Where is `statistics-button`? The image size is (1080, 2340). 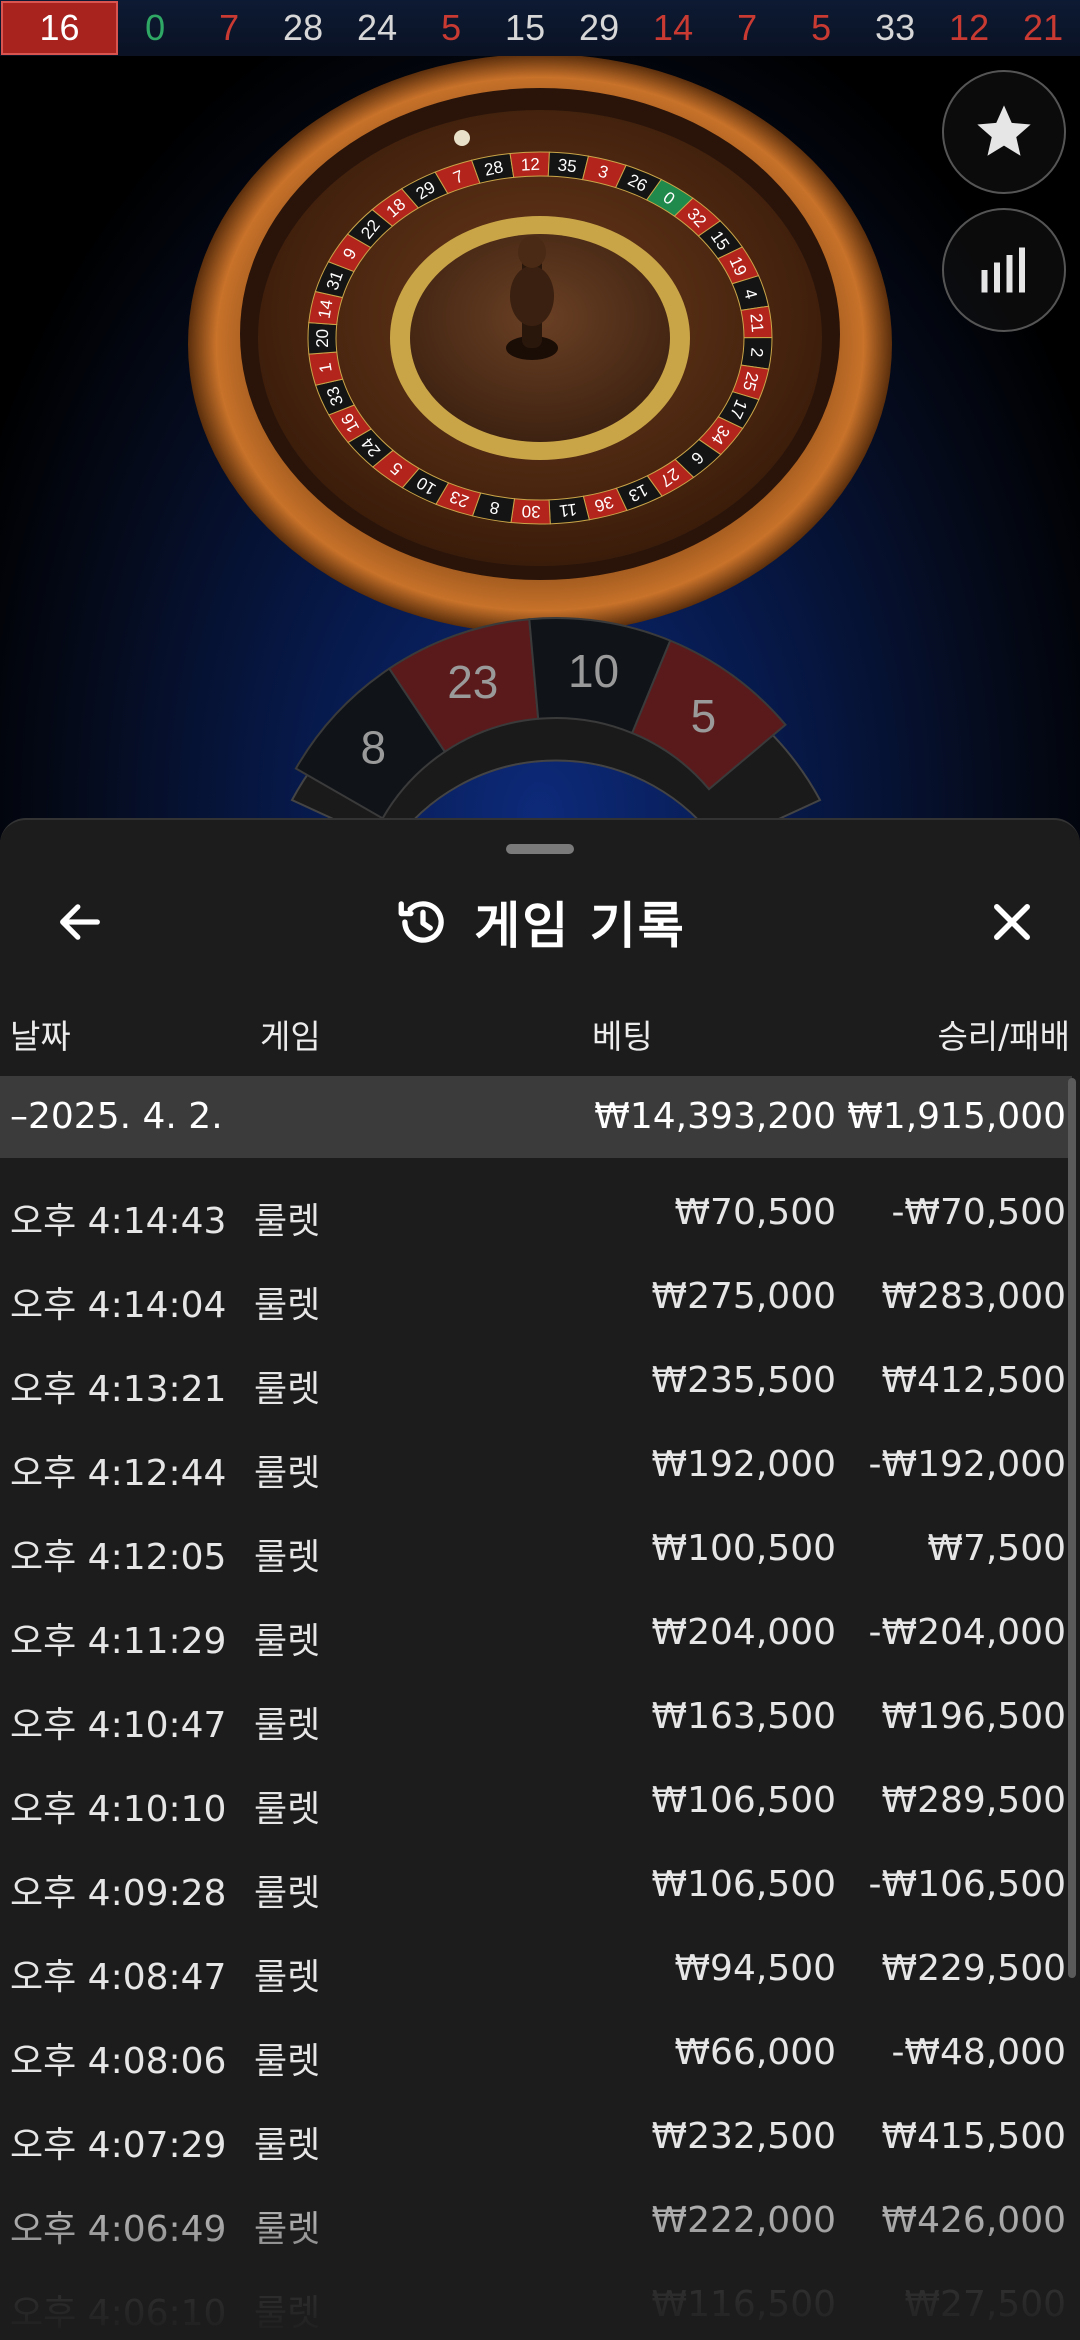 statistics-button is located at coordinates (1004, 270).